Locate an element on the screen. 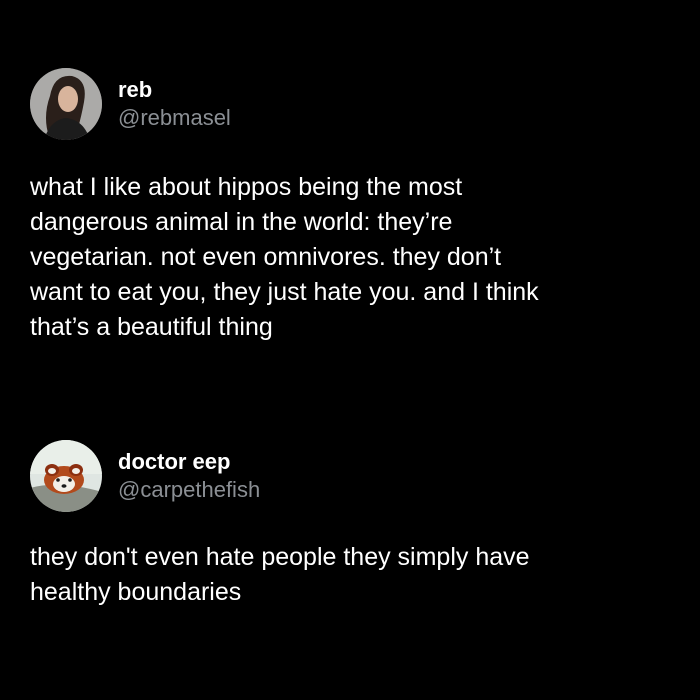 The width and height of the screenshot is (700, 700). user-photo-avatar is located at coordinates (66, 104).